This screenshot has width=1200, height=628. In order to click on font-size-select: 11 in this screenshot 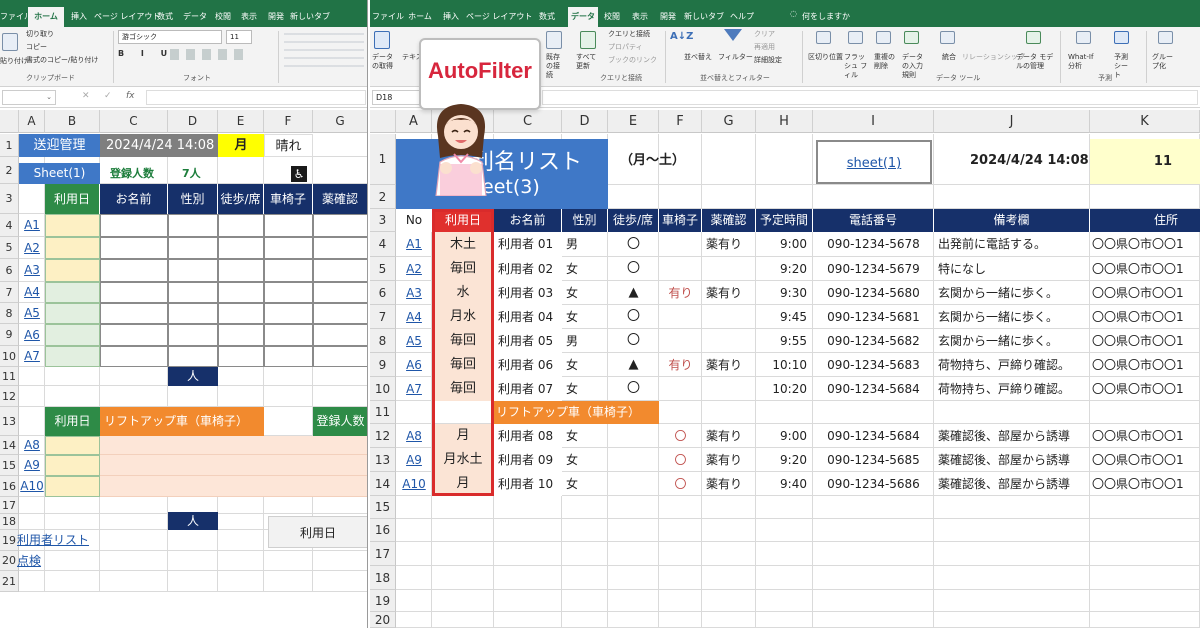, I will do `click(239, 37)`.